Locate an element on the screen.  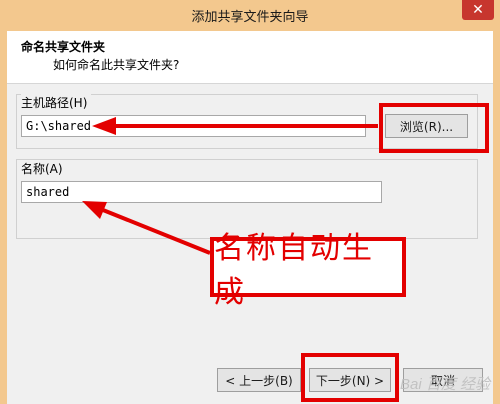
name-label: 名称(A) is located at coordinates (44, 168).